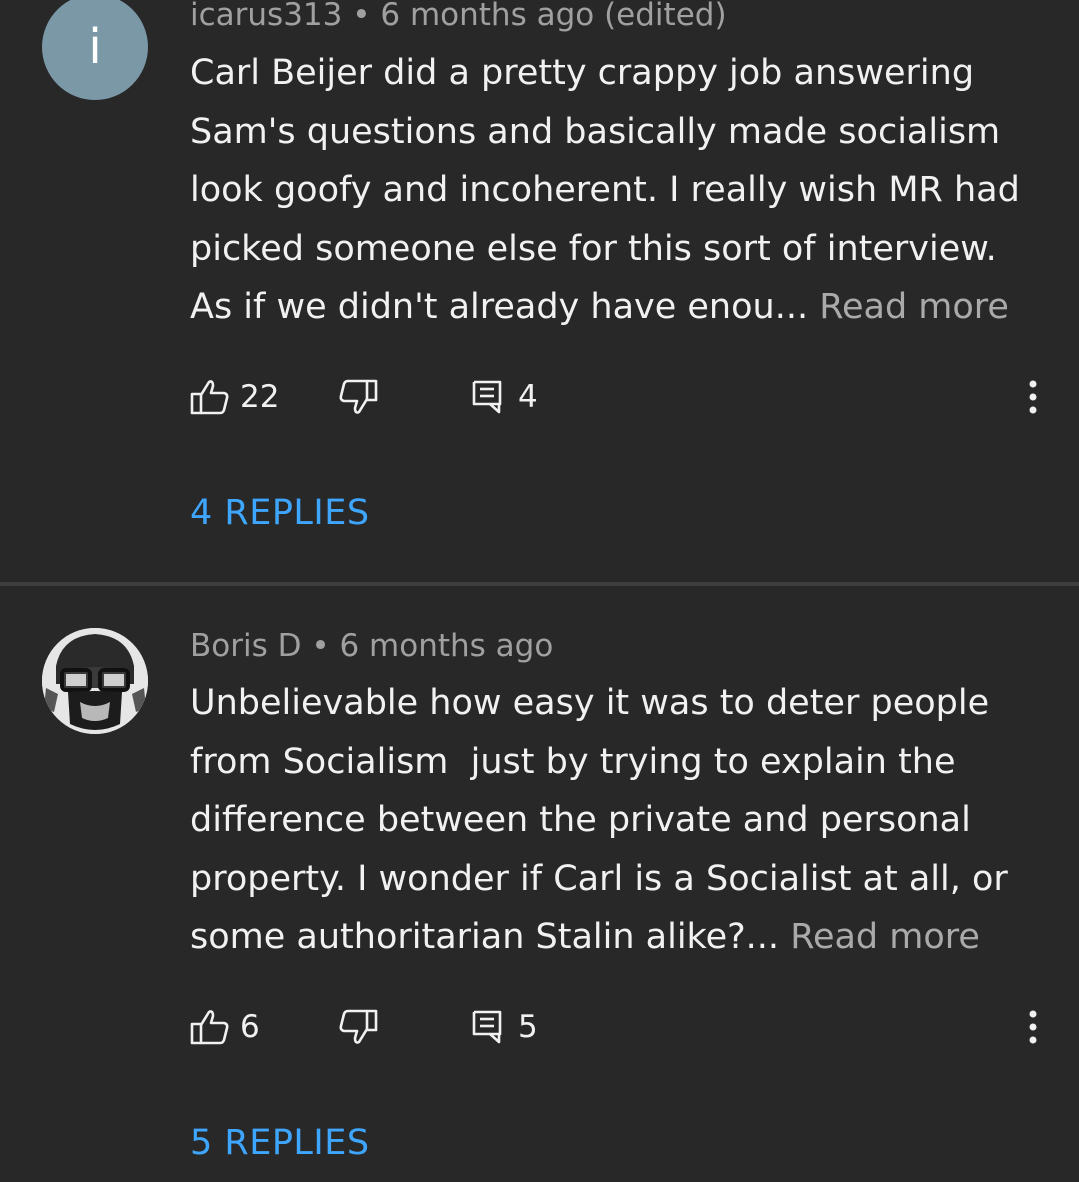 The image size is (1079, 1182). Describe the element at coordinates (446, 646) in the screenshot. I see `comment-time: 6 months ago` at that location.